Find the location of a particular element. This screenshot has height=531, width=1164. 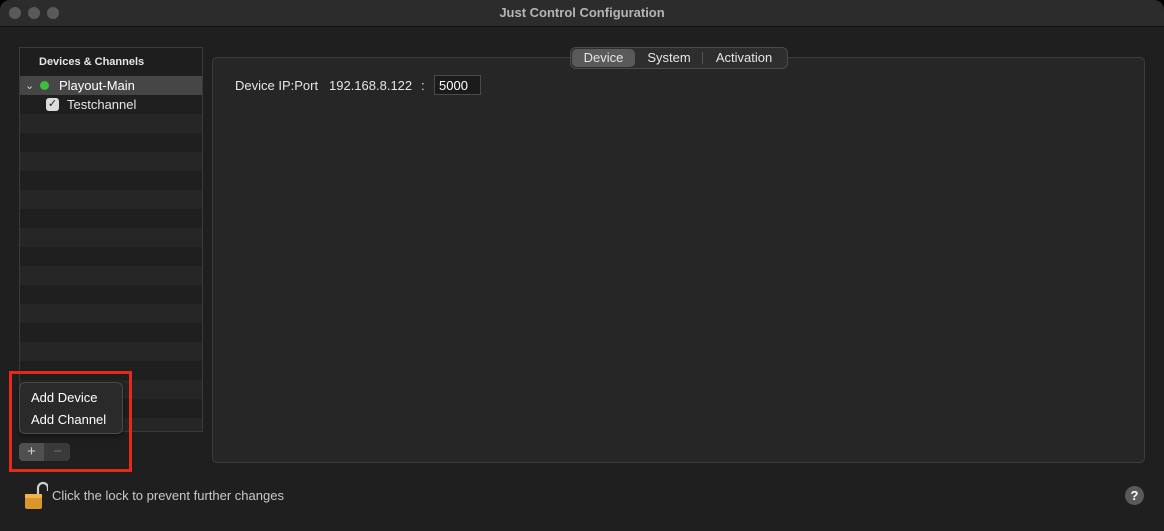

channel-checkbox: ✓ is located at coordinates (52, 104).